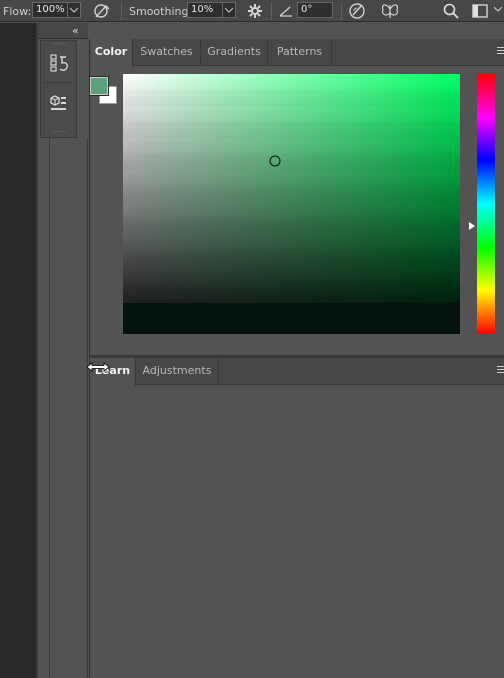  I want to click on learn-panel-tabs: Learn Adjustments, so click(297, 372).